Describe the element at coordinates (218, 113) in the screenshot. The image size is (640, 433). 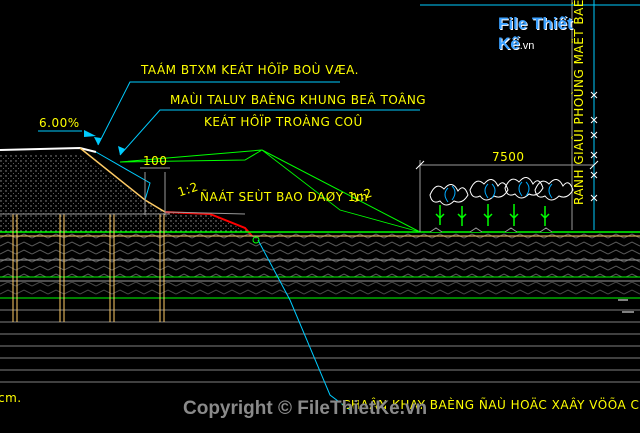
I see `leader-top` at that location.